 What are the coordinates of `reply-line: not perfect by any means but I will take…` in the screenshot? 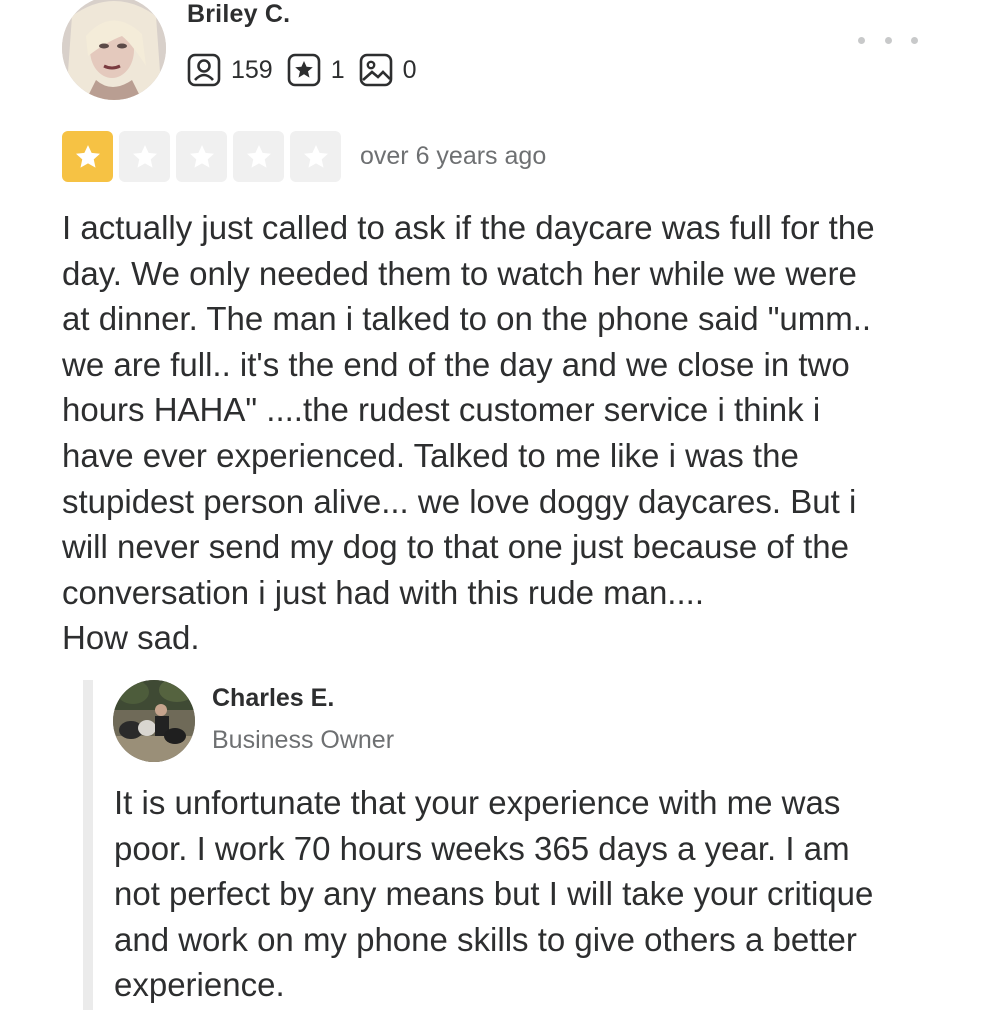 It's located at (494, 894).